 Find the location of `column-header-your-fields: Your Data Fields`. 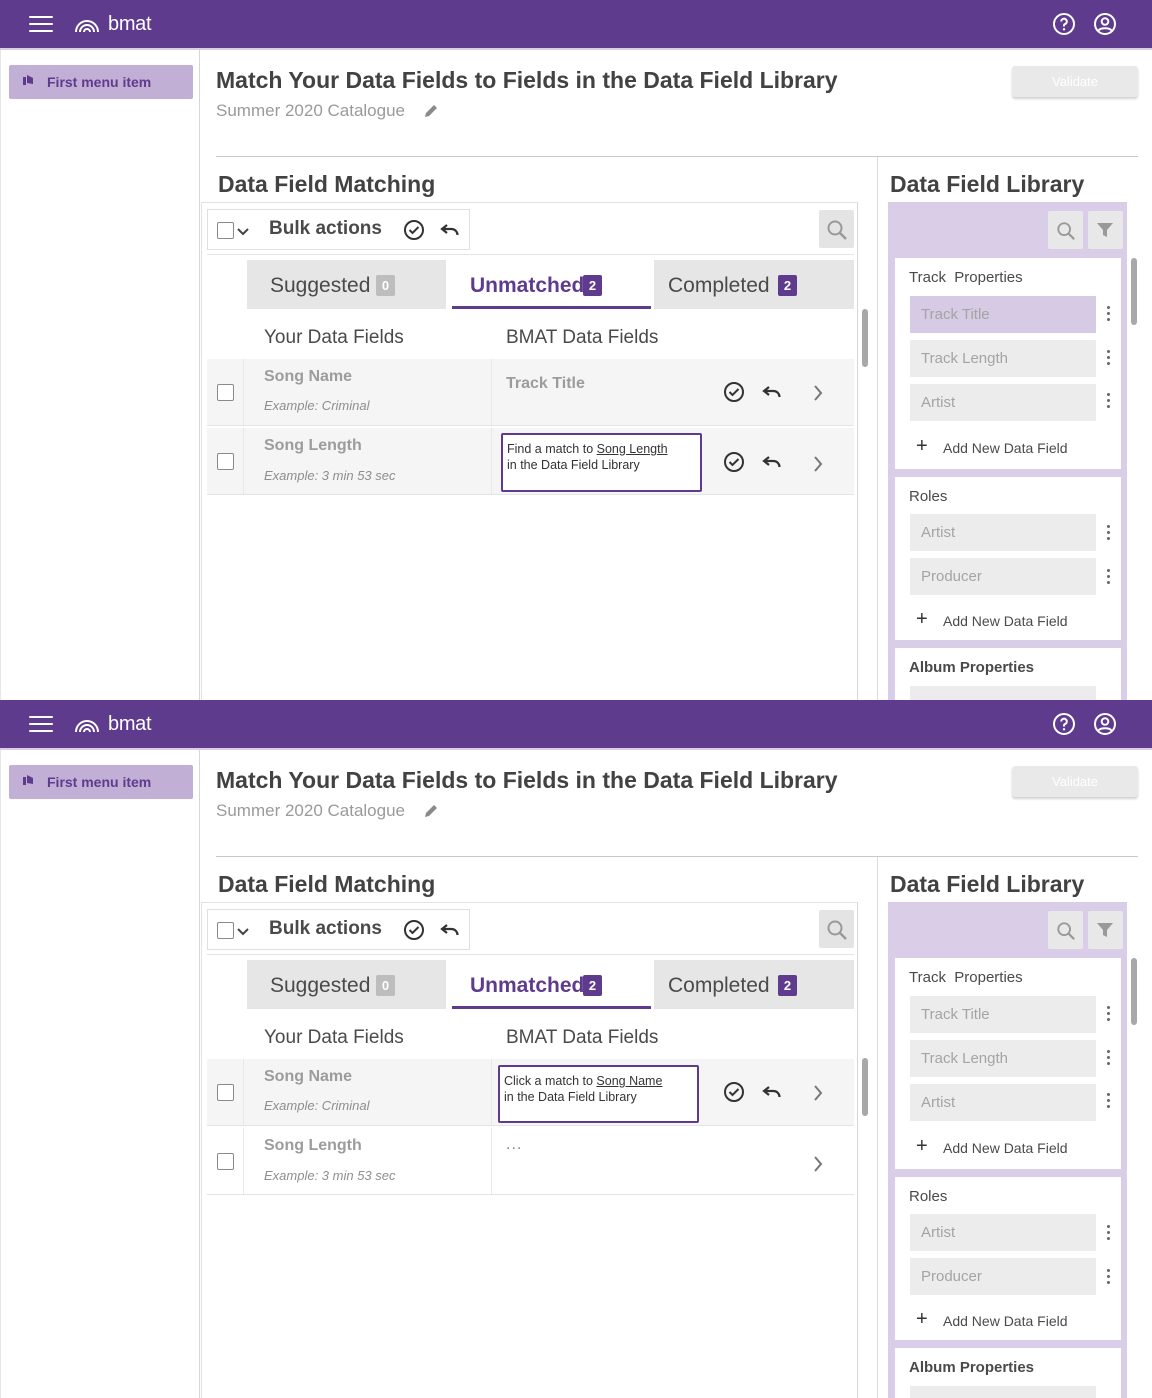

column-header-your-fields: Your Data Fields is located at coordinates (334, 337).